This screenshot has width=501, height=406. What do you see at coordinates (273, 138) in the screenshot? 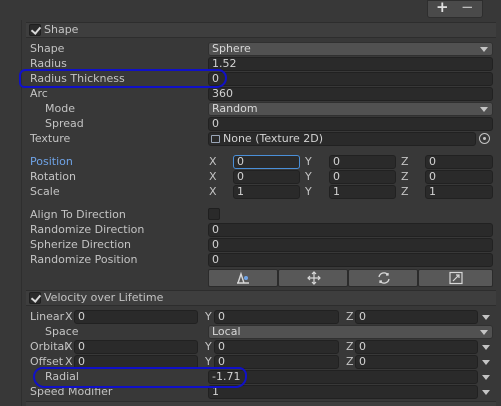
I see `texture-value: None (Texture 2D)` at bounding box center [273, 138].